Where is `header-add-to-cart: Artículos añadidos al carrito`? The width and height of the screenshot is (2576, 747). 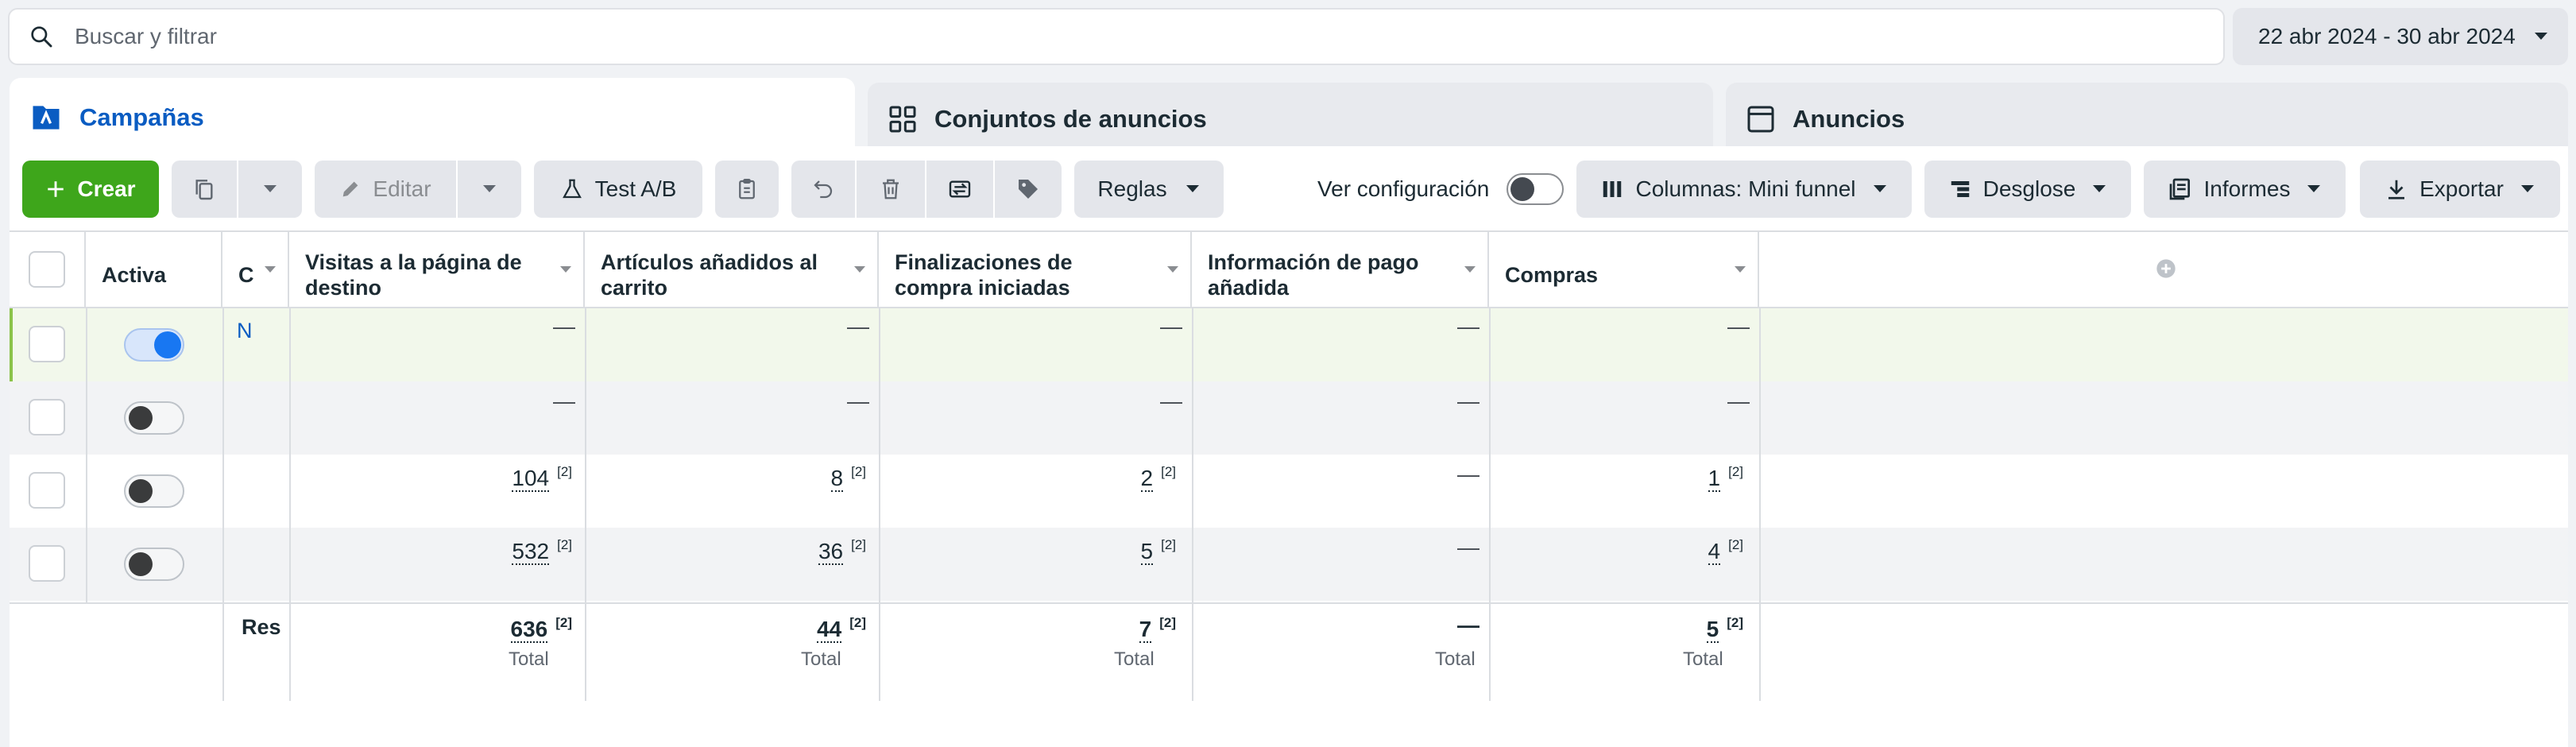
header-add-to-cart: Artículos añadidos al carrito is located at coordinates (732, 269).